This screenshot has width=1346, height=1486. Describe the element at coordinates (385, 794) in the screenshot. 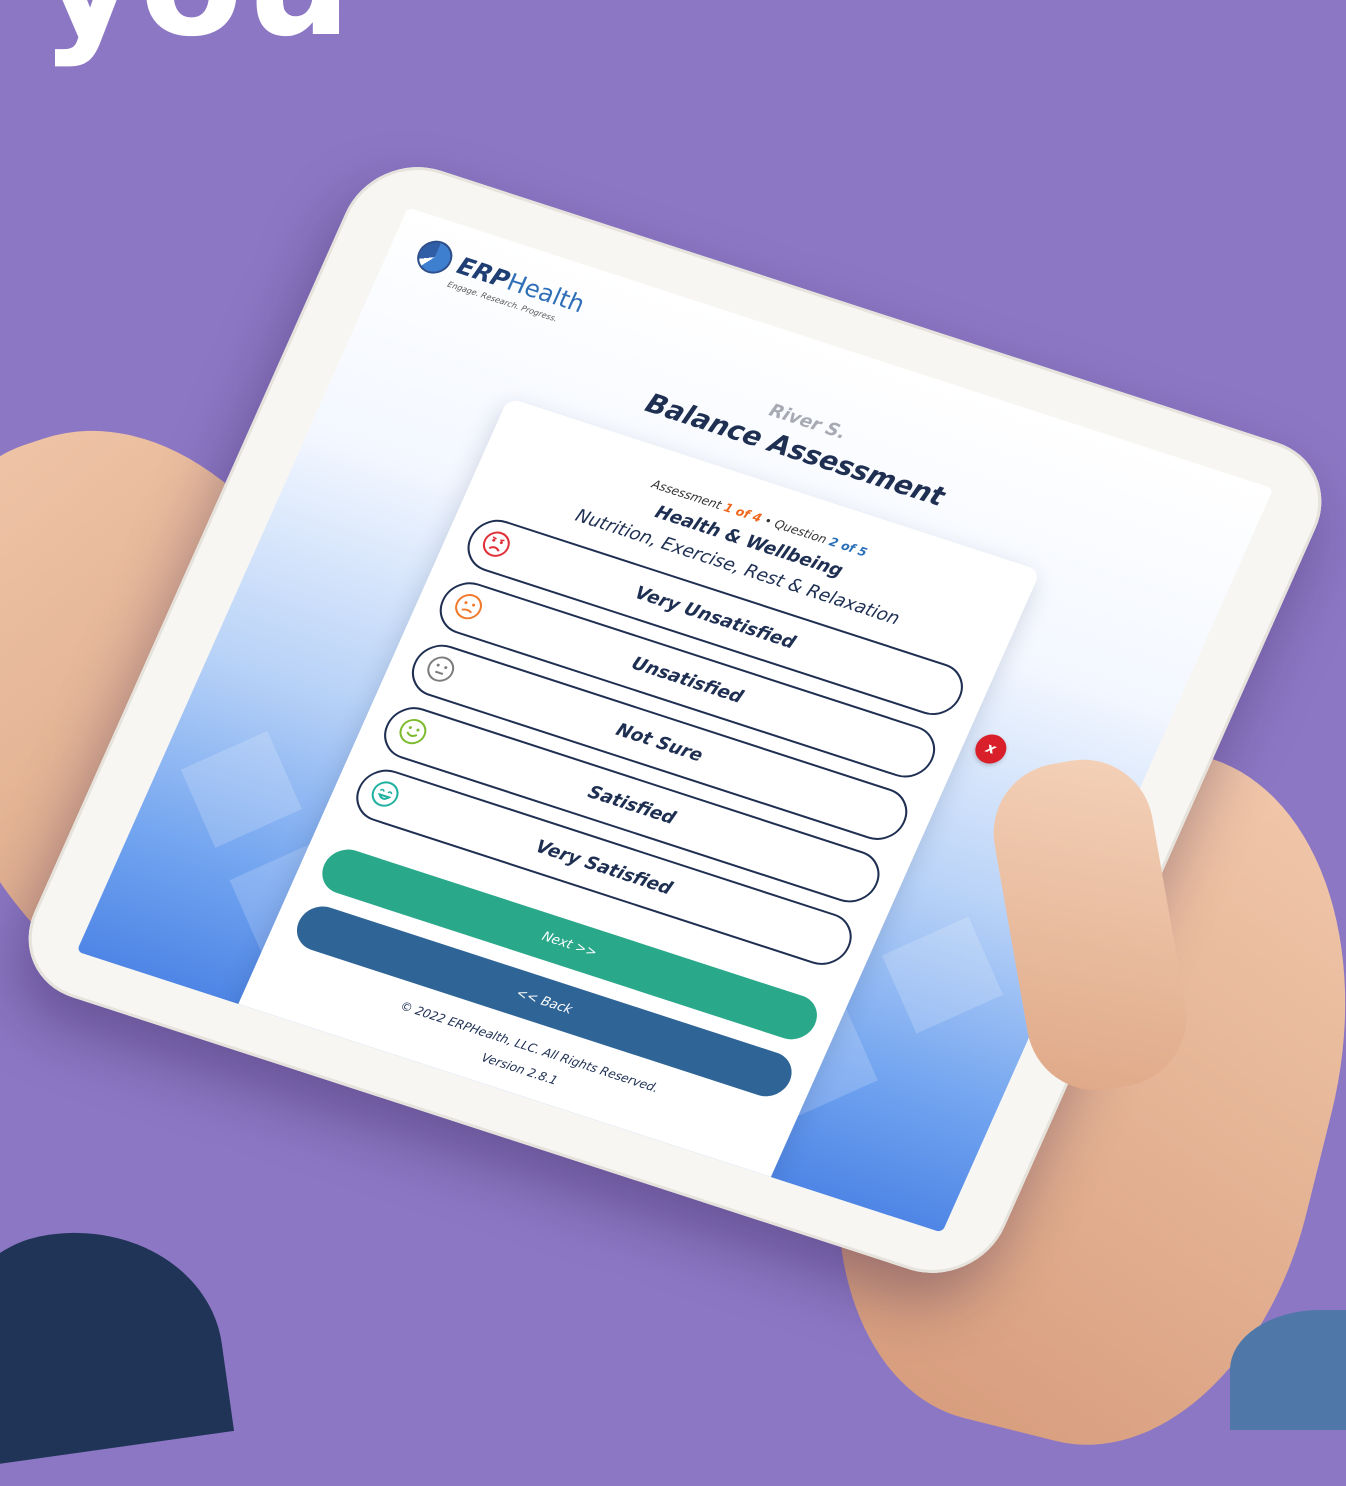

I see `very-satisfied-face-icon` at that location.